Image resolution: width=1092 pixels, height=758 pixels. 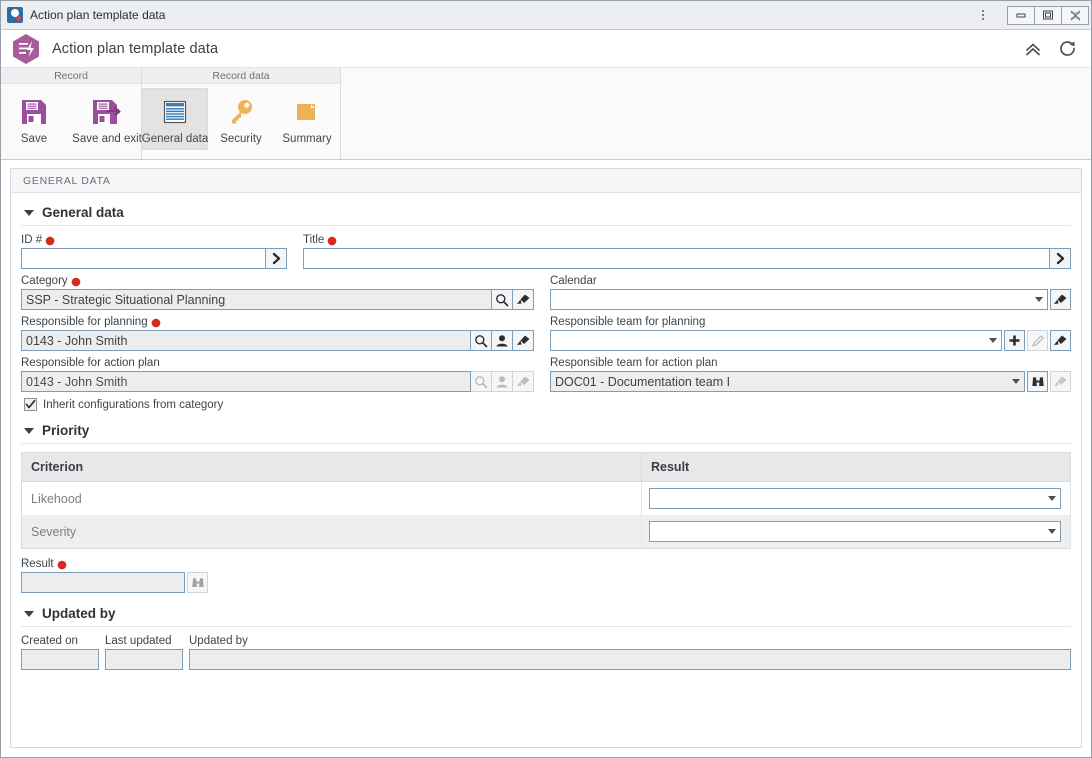 I want to click on section-general-data-label: General data, so click(x=83, y=212).